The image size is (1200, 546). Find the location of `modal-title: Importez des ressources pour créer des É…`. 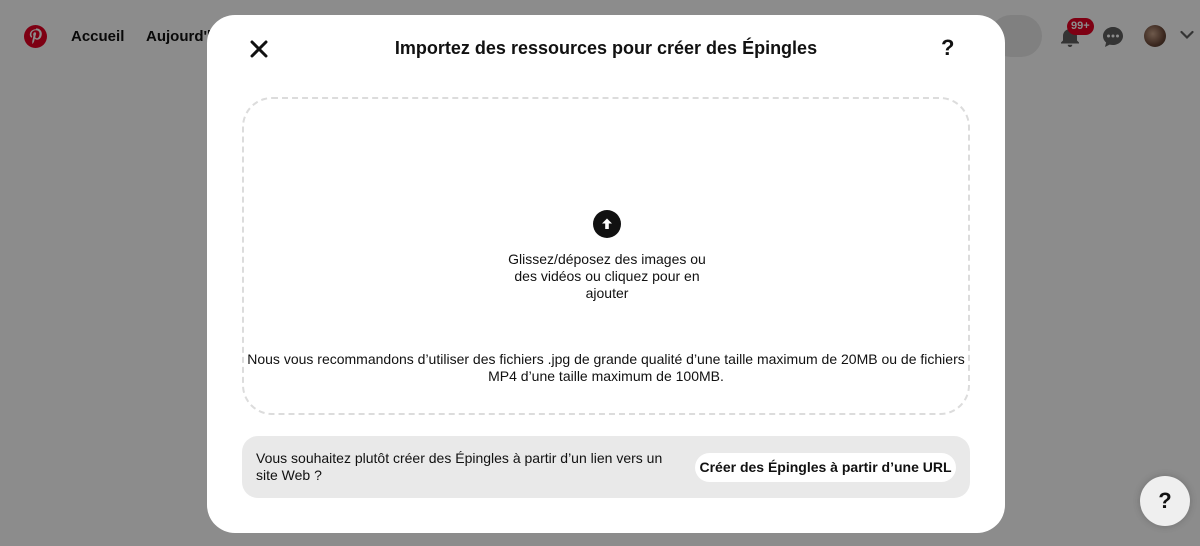

modal-title: Importez des ressources pour créer des É… is located at coordinates (606, 48).